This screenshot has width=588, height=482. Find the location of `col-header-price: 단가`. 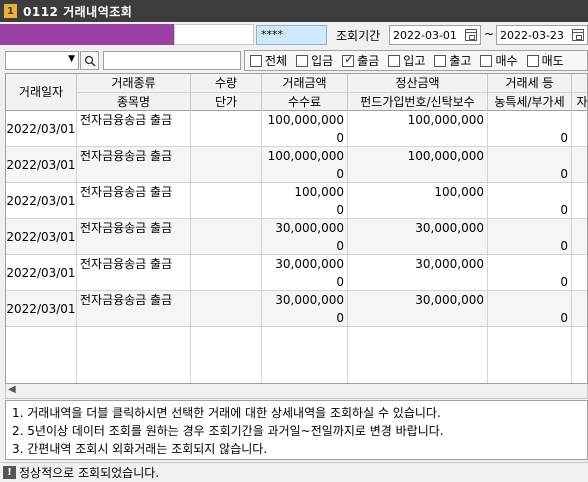

col-header-price: 단가 is located at coordinates (226, 102).